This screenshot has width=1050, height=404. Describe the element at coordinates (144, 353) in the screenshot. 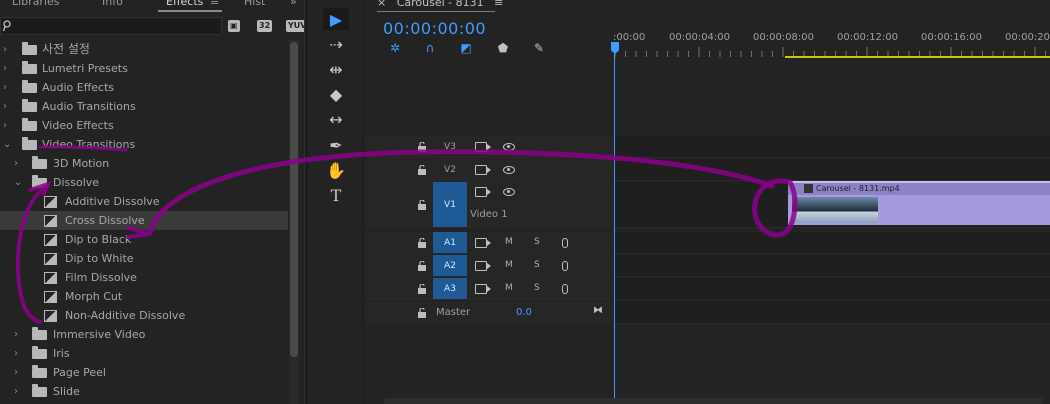

I see `tree-folder-iris: › Iris` at that location.